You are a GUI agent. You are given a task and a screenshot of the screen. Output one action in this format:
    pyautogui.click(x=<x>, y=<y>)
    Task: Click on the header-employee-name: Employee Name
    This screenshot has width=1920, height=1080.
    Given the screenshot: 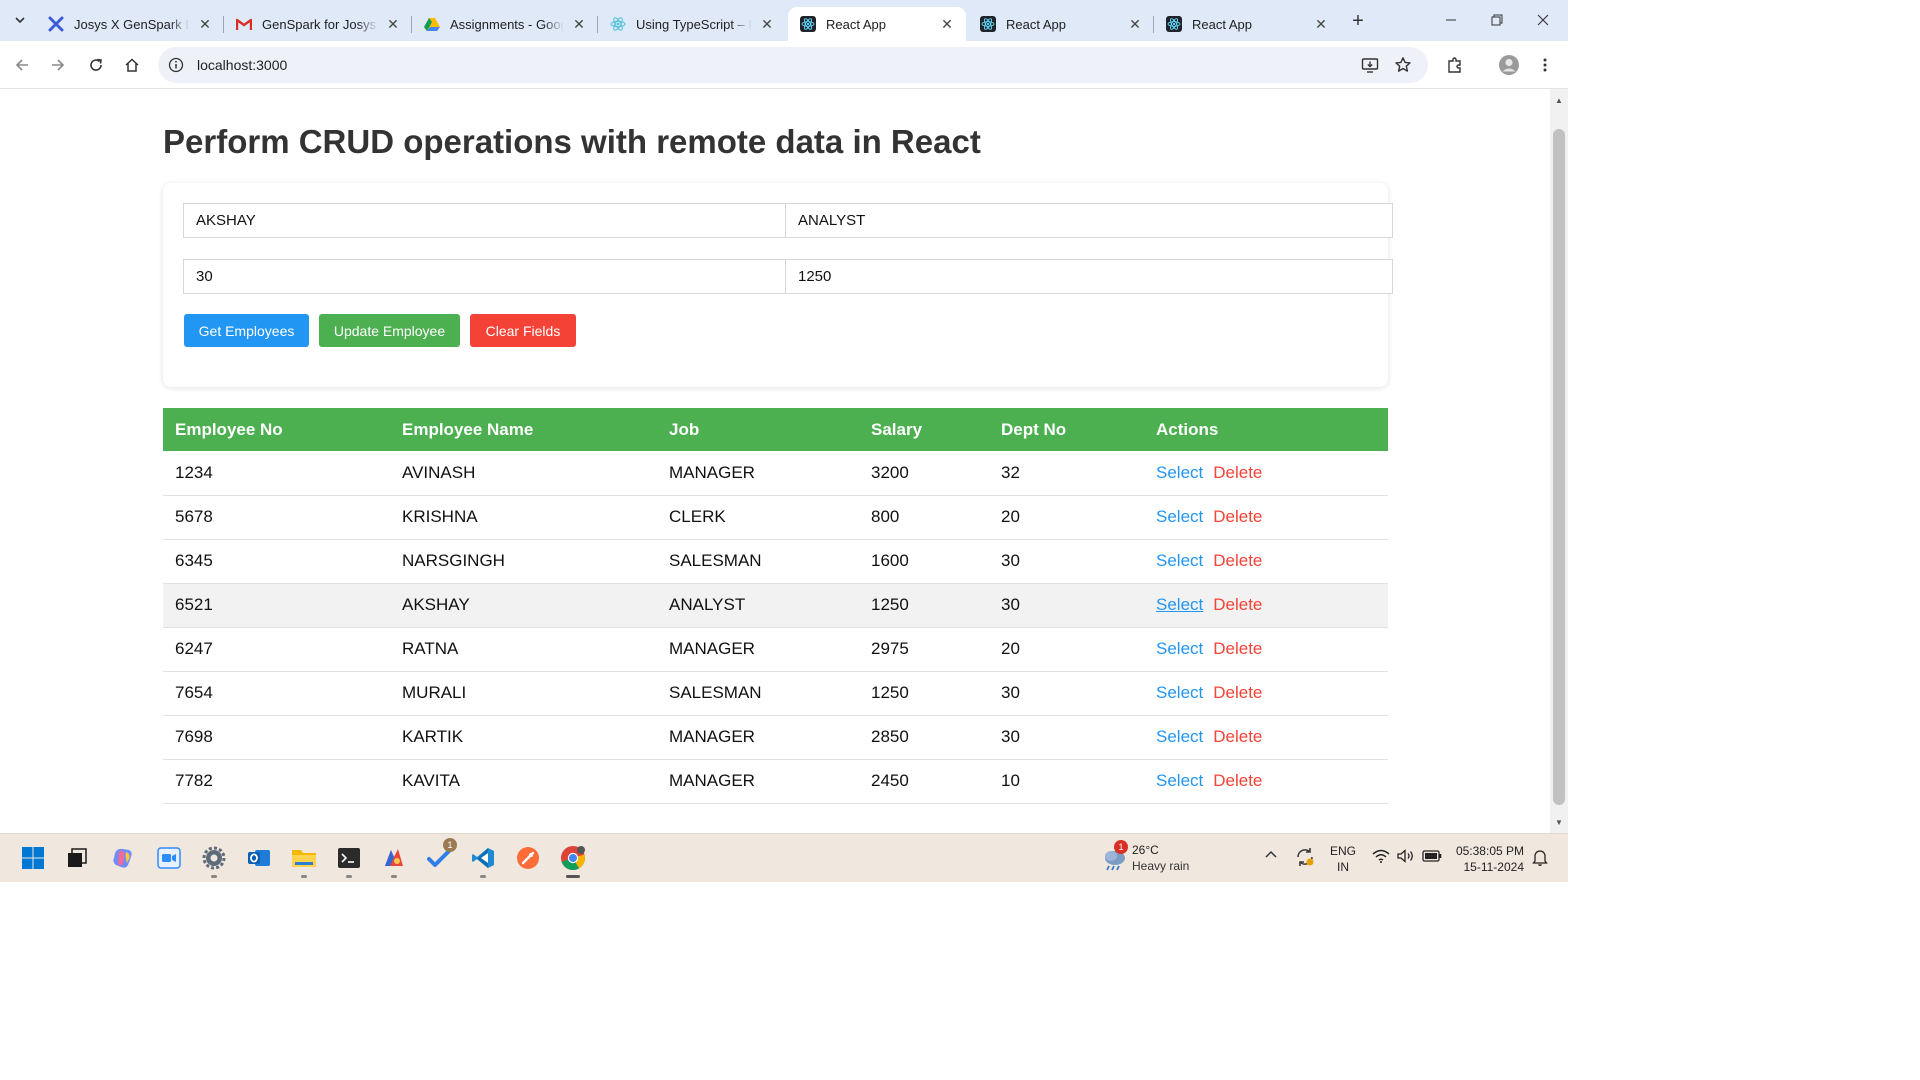 What is the action you would take?
    pyautogui.click(x=523, y=429)
    